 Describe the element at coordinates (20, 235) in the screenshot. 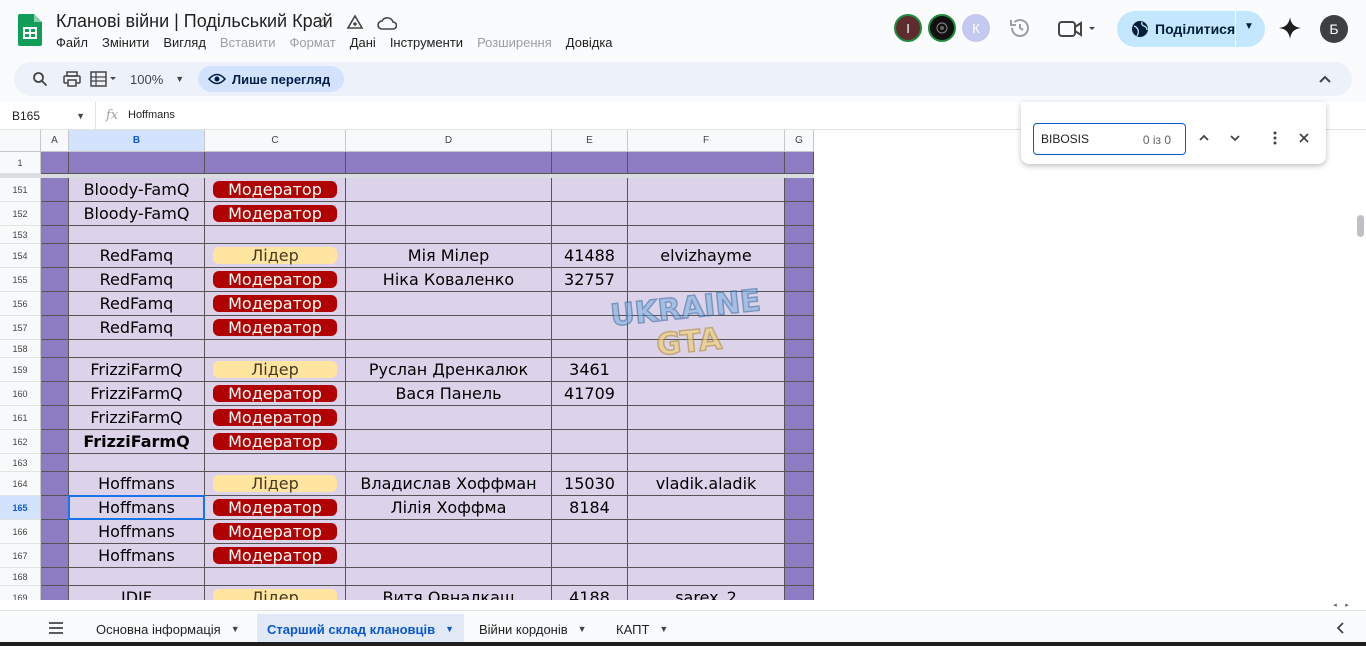

I see `row-header: 153` at that location.